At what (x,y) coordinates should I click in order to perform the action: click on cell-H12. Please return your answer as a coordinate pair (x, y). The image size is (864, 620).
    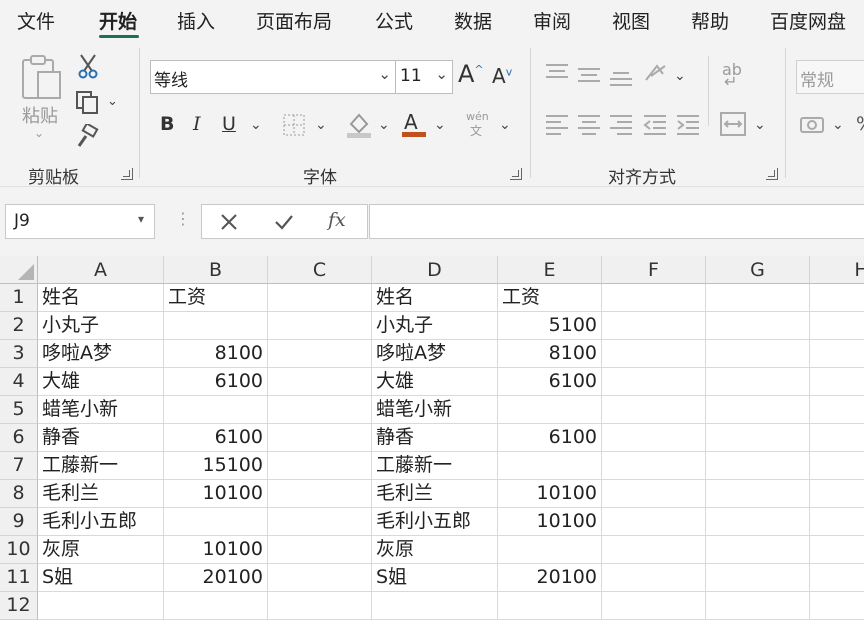
    Looking at the image, I should click on (837, 606).